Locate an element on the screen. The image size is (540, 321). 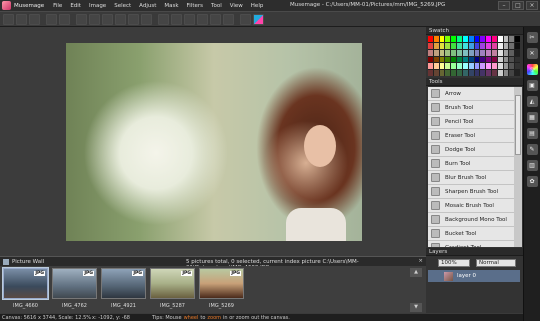
tool-item: Mosaic Brush Tool is located at coordinates (471, 206).